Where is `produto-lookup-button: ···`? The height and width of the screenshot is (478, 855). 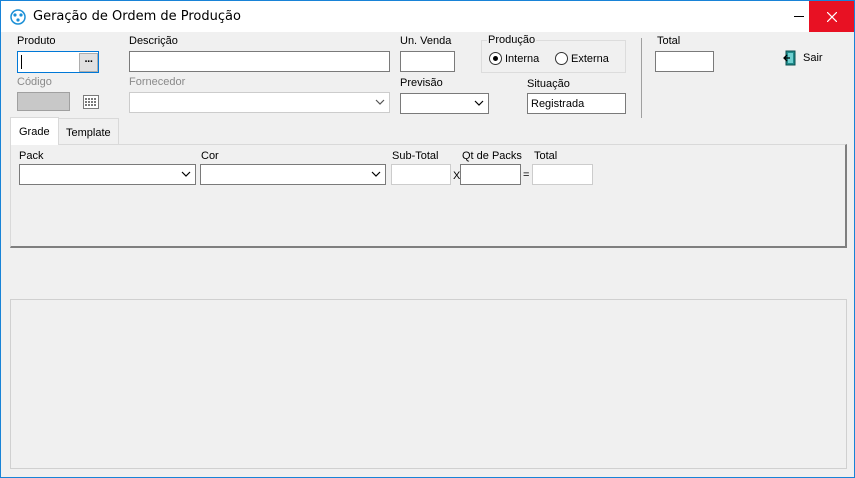
produto-lookup-button: ··· is located at coordinates (88, 62).